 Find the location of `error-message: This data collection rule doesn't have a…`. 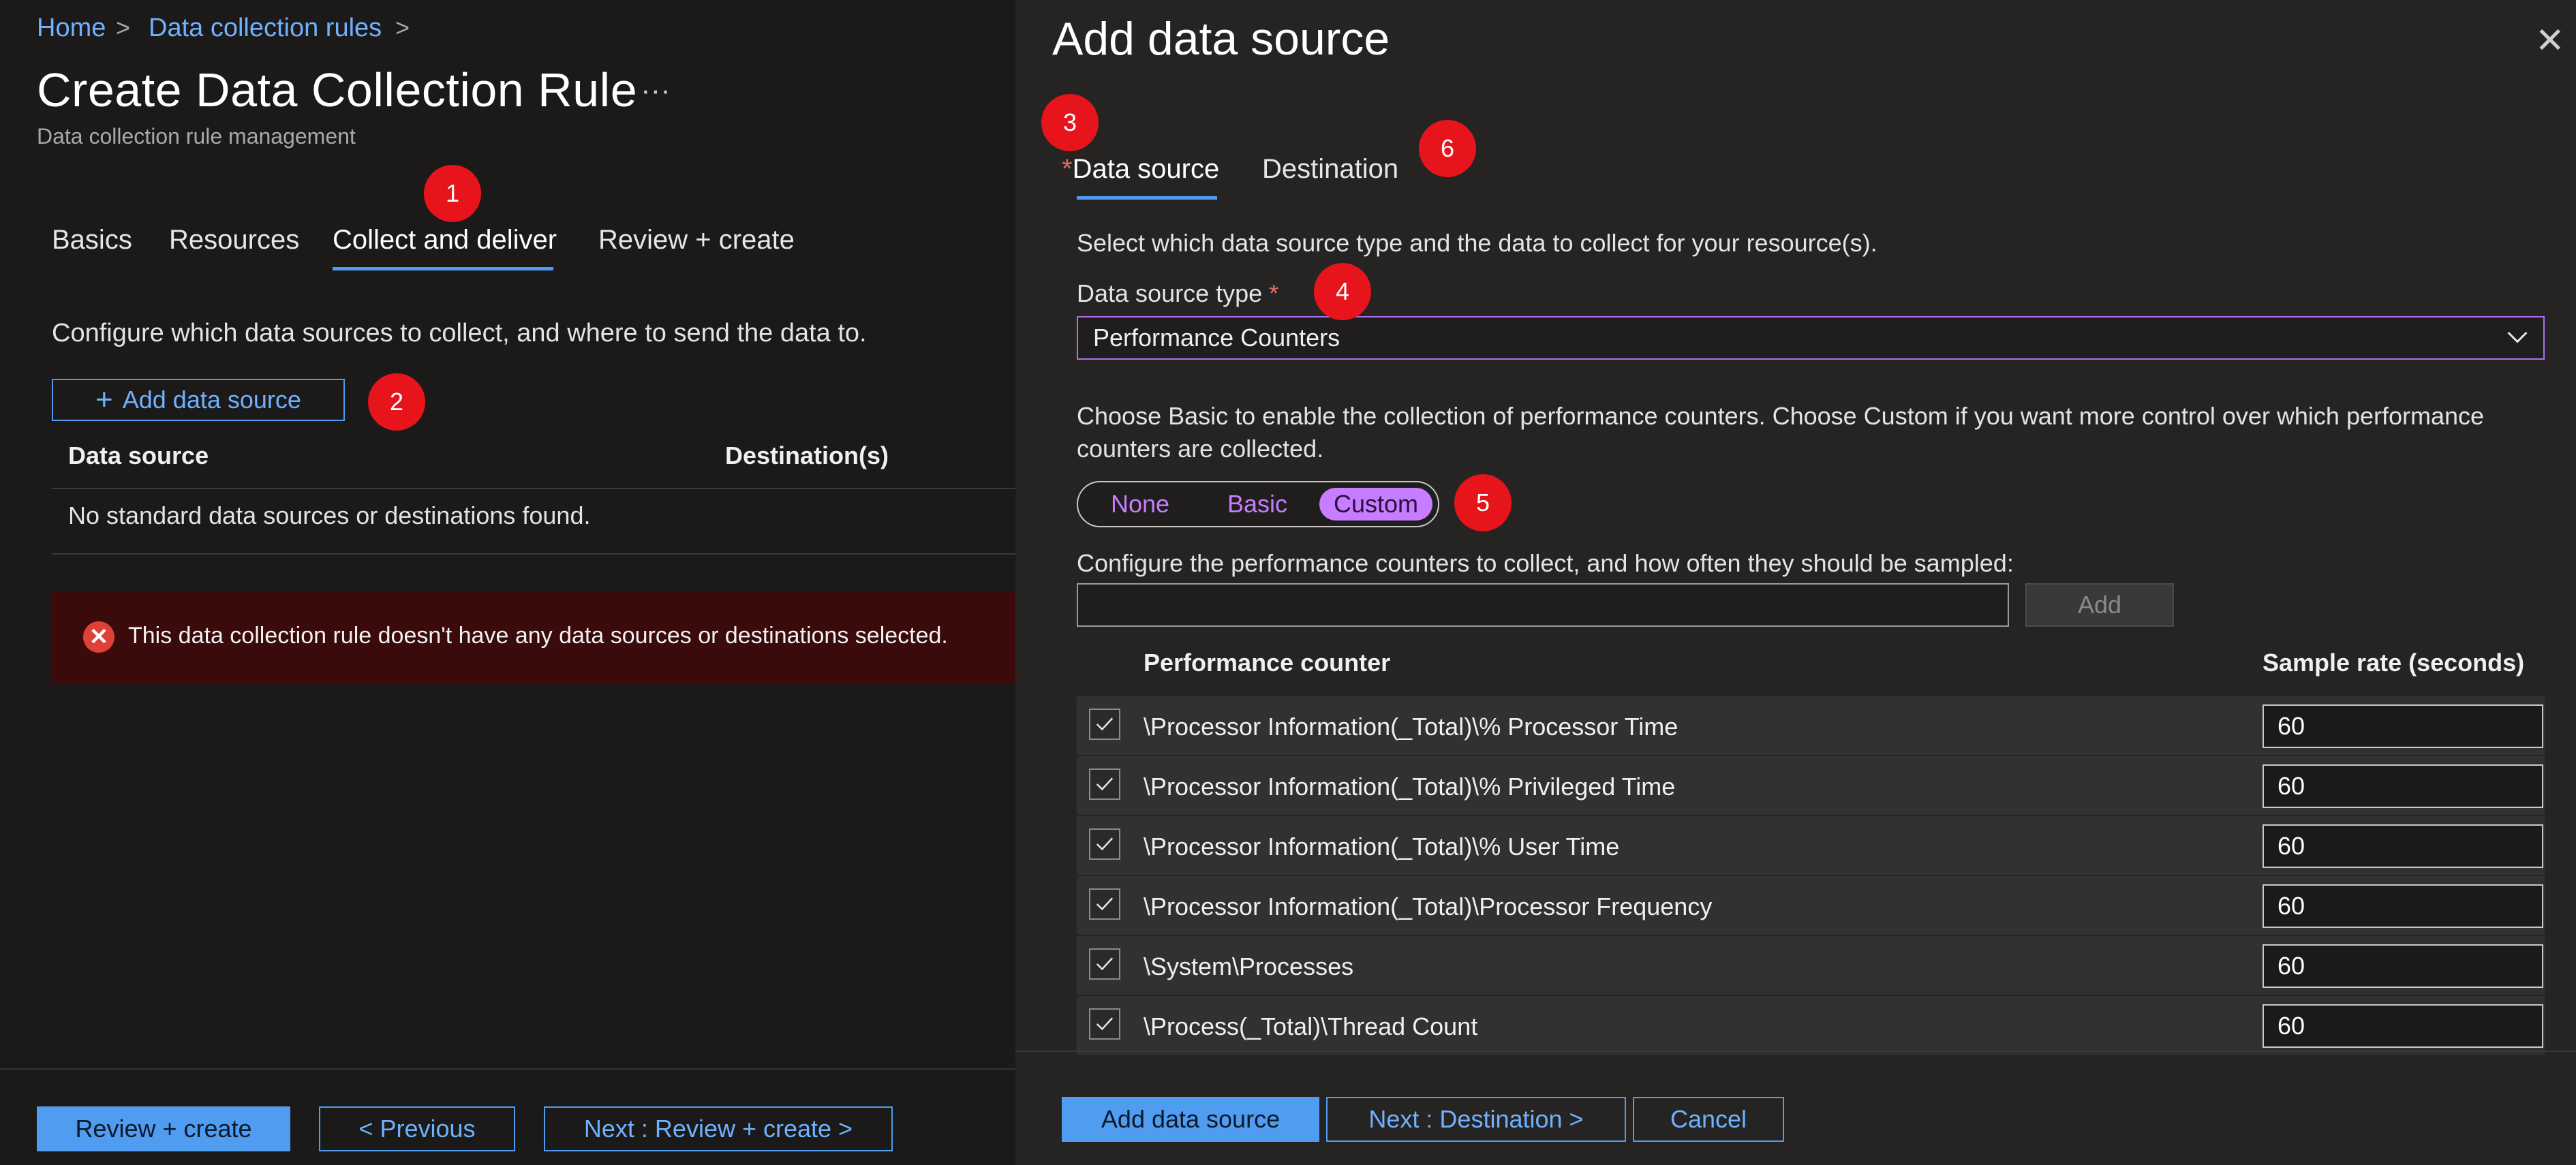

error-message: This data collection rule doesn't have a… is located at coordinates (538, 636).